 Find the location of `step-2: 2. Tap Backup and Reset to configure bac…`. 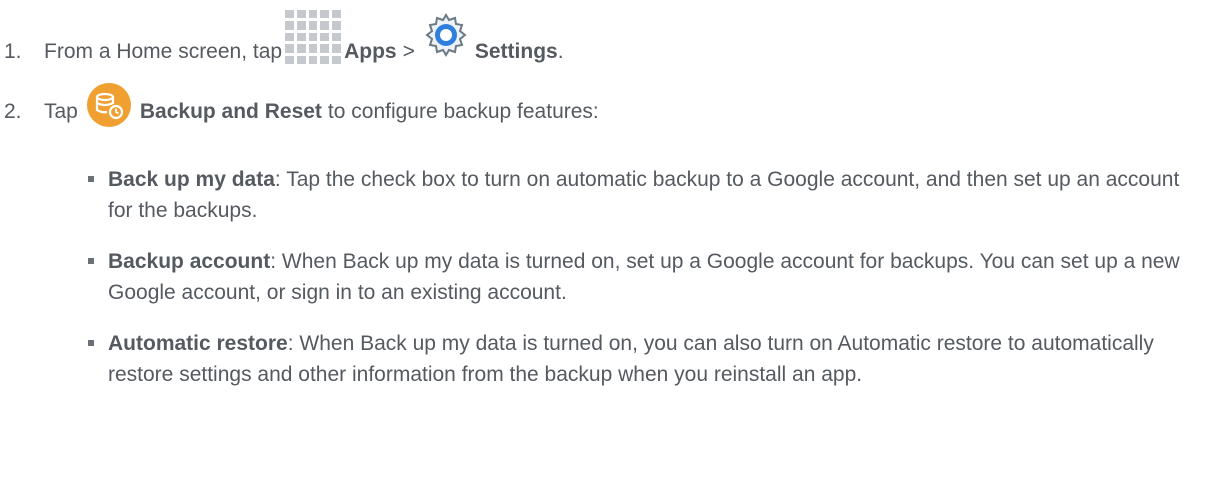

step-2: 2. Tap Backup and Reset to configure bac… is located at coordinates (299, 104).